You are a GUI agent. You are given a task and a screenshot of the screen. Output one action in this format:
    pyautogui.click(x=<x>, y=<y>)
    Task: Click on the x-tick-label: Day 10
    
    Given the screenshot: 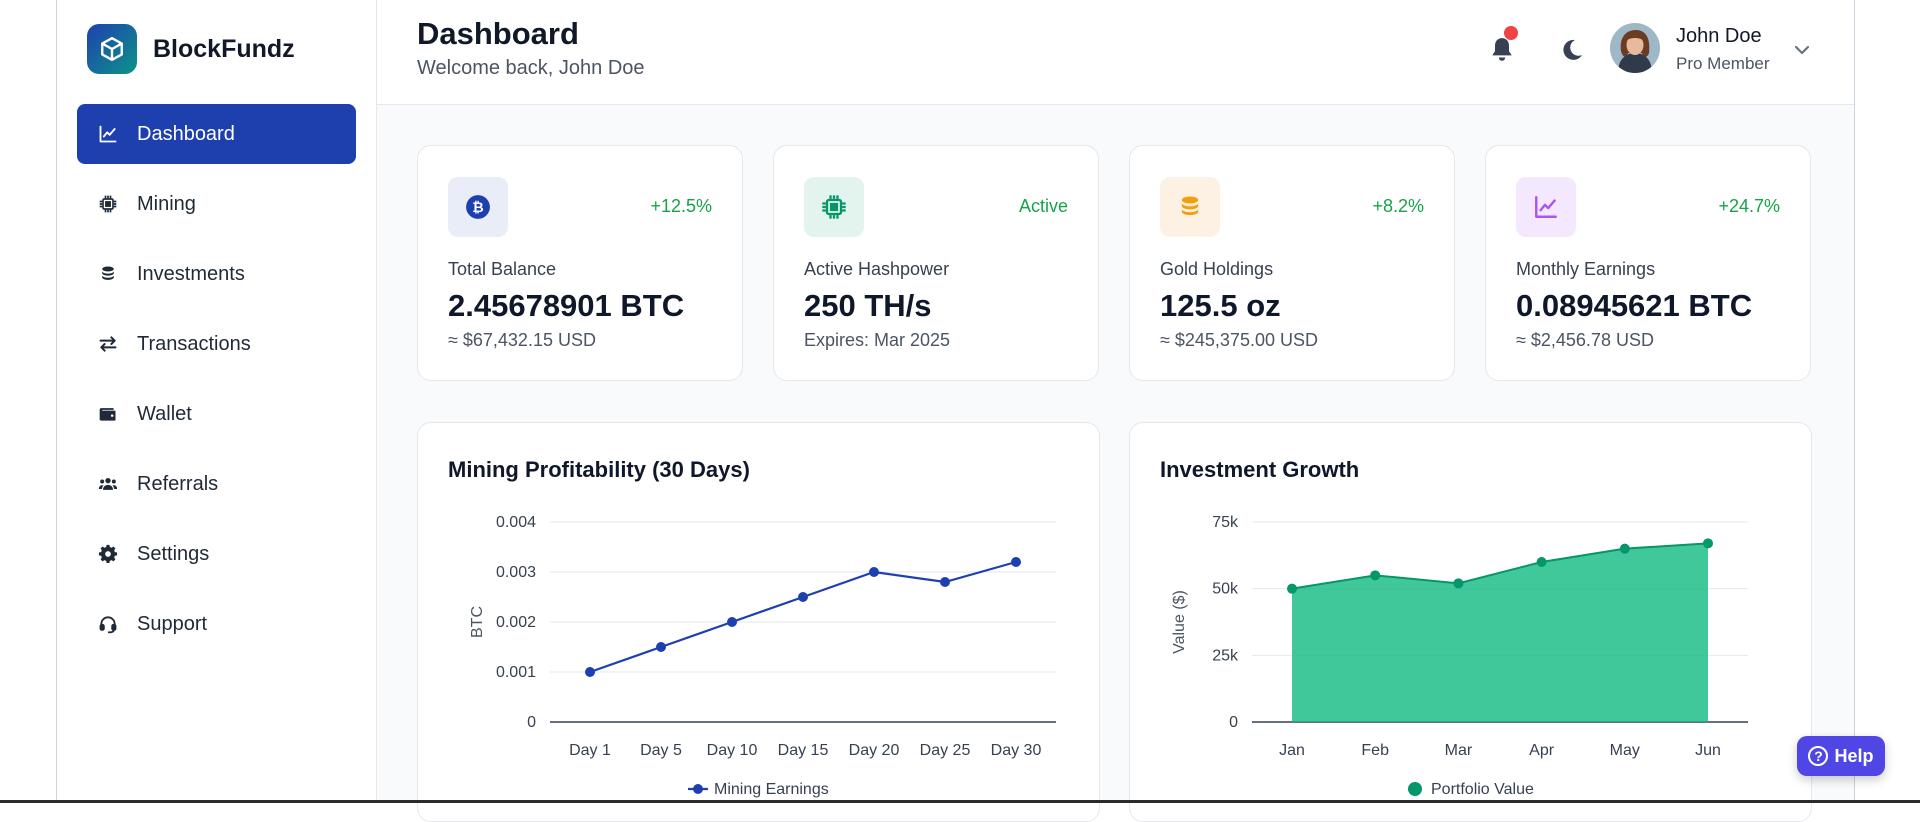 What is the action you would take?
    pyautogui.click(x=732, y=750)
    